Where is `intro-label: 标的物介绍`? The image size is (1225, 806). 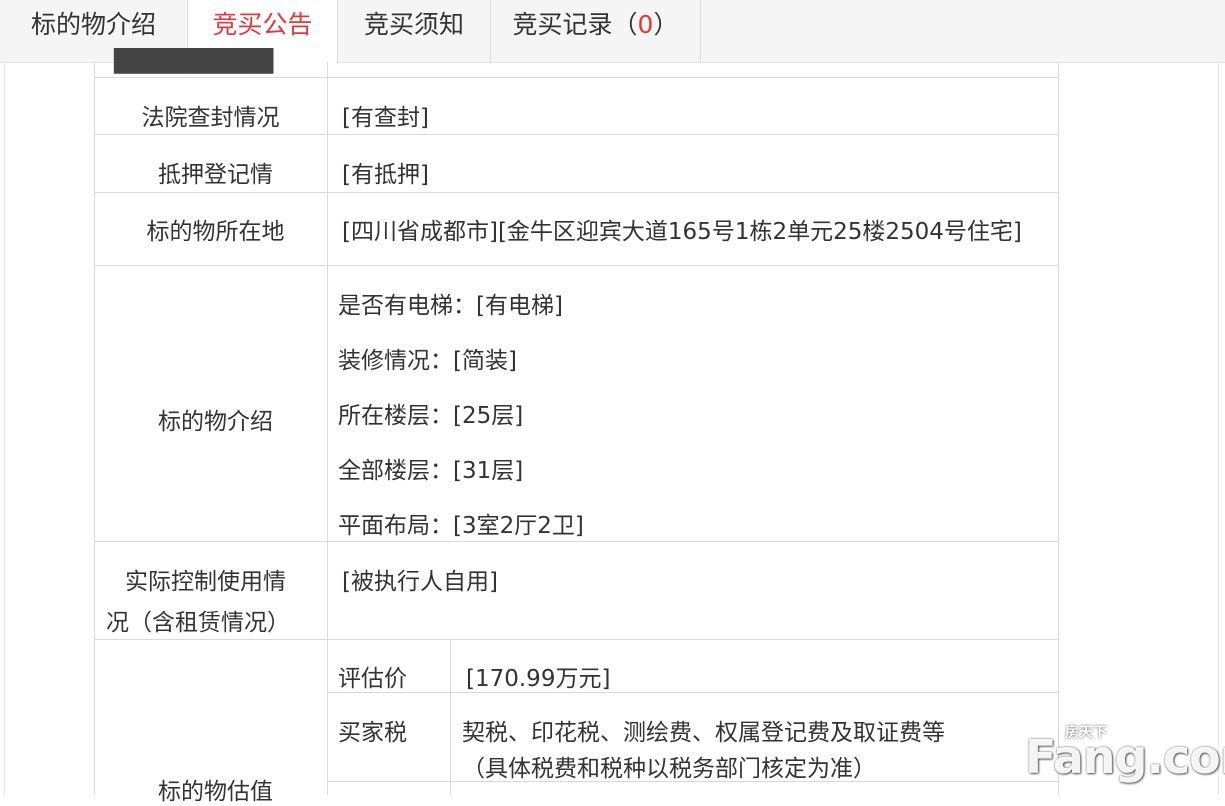
intro-label: 标的物介绍 is located at coordinates (215, 422).